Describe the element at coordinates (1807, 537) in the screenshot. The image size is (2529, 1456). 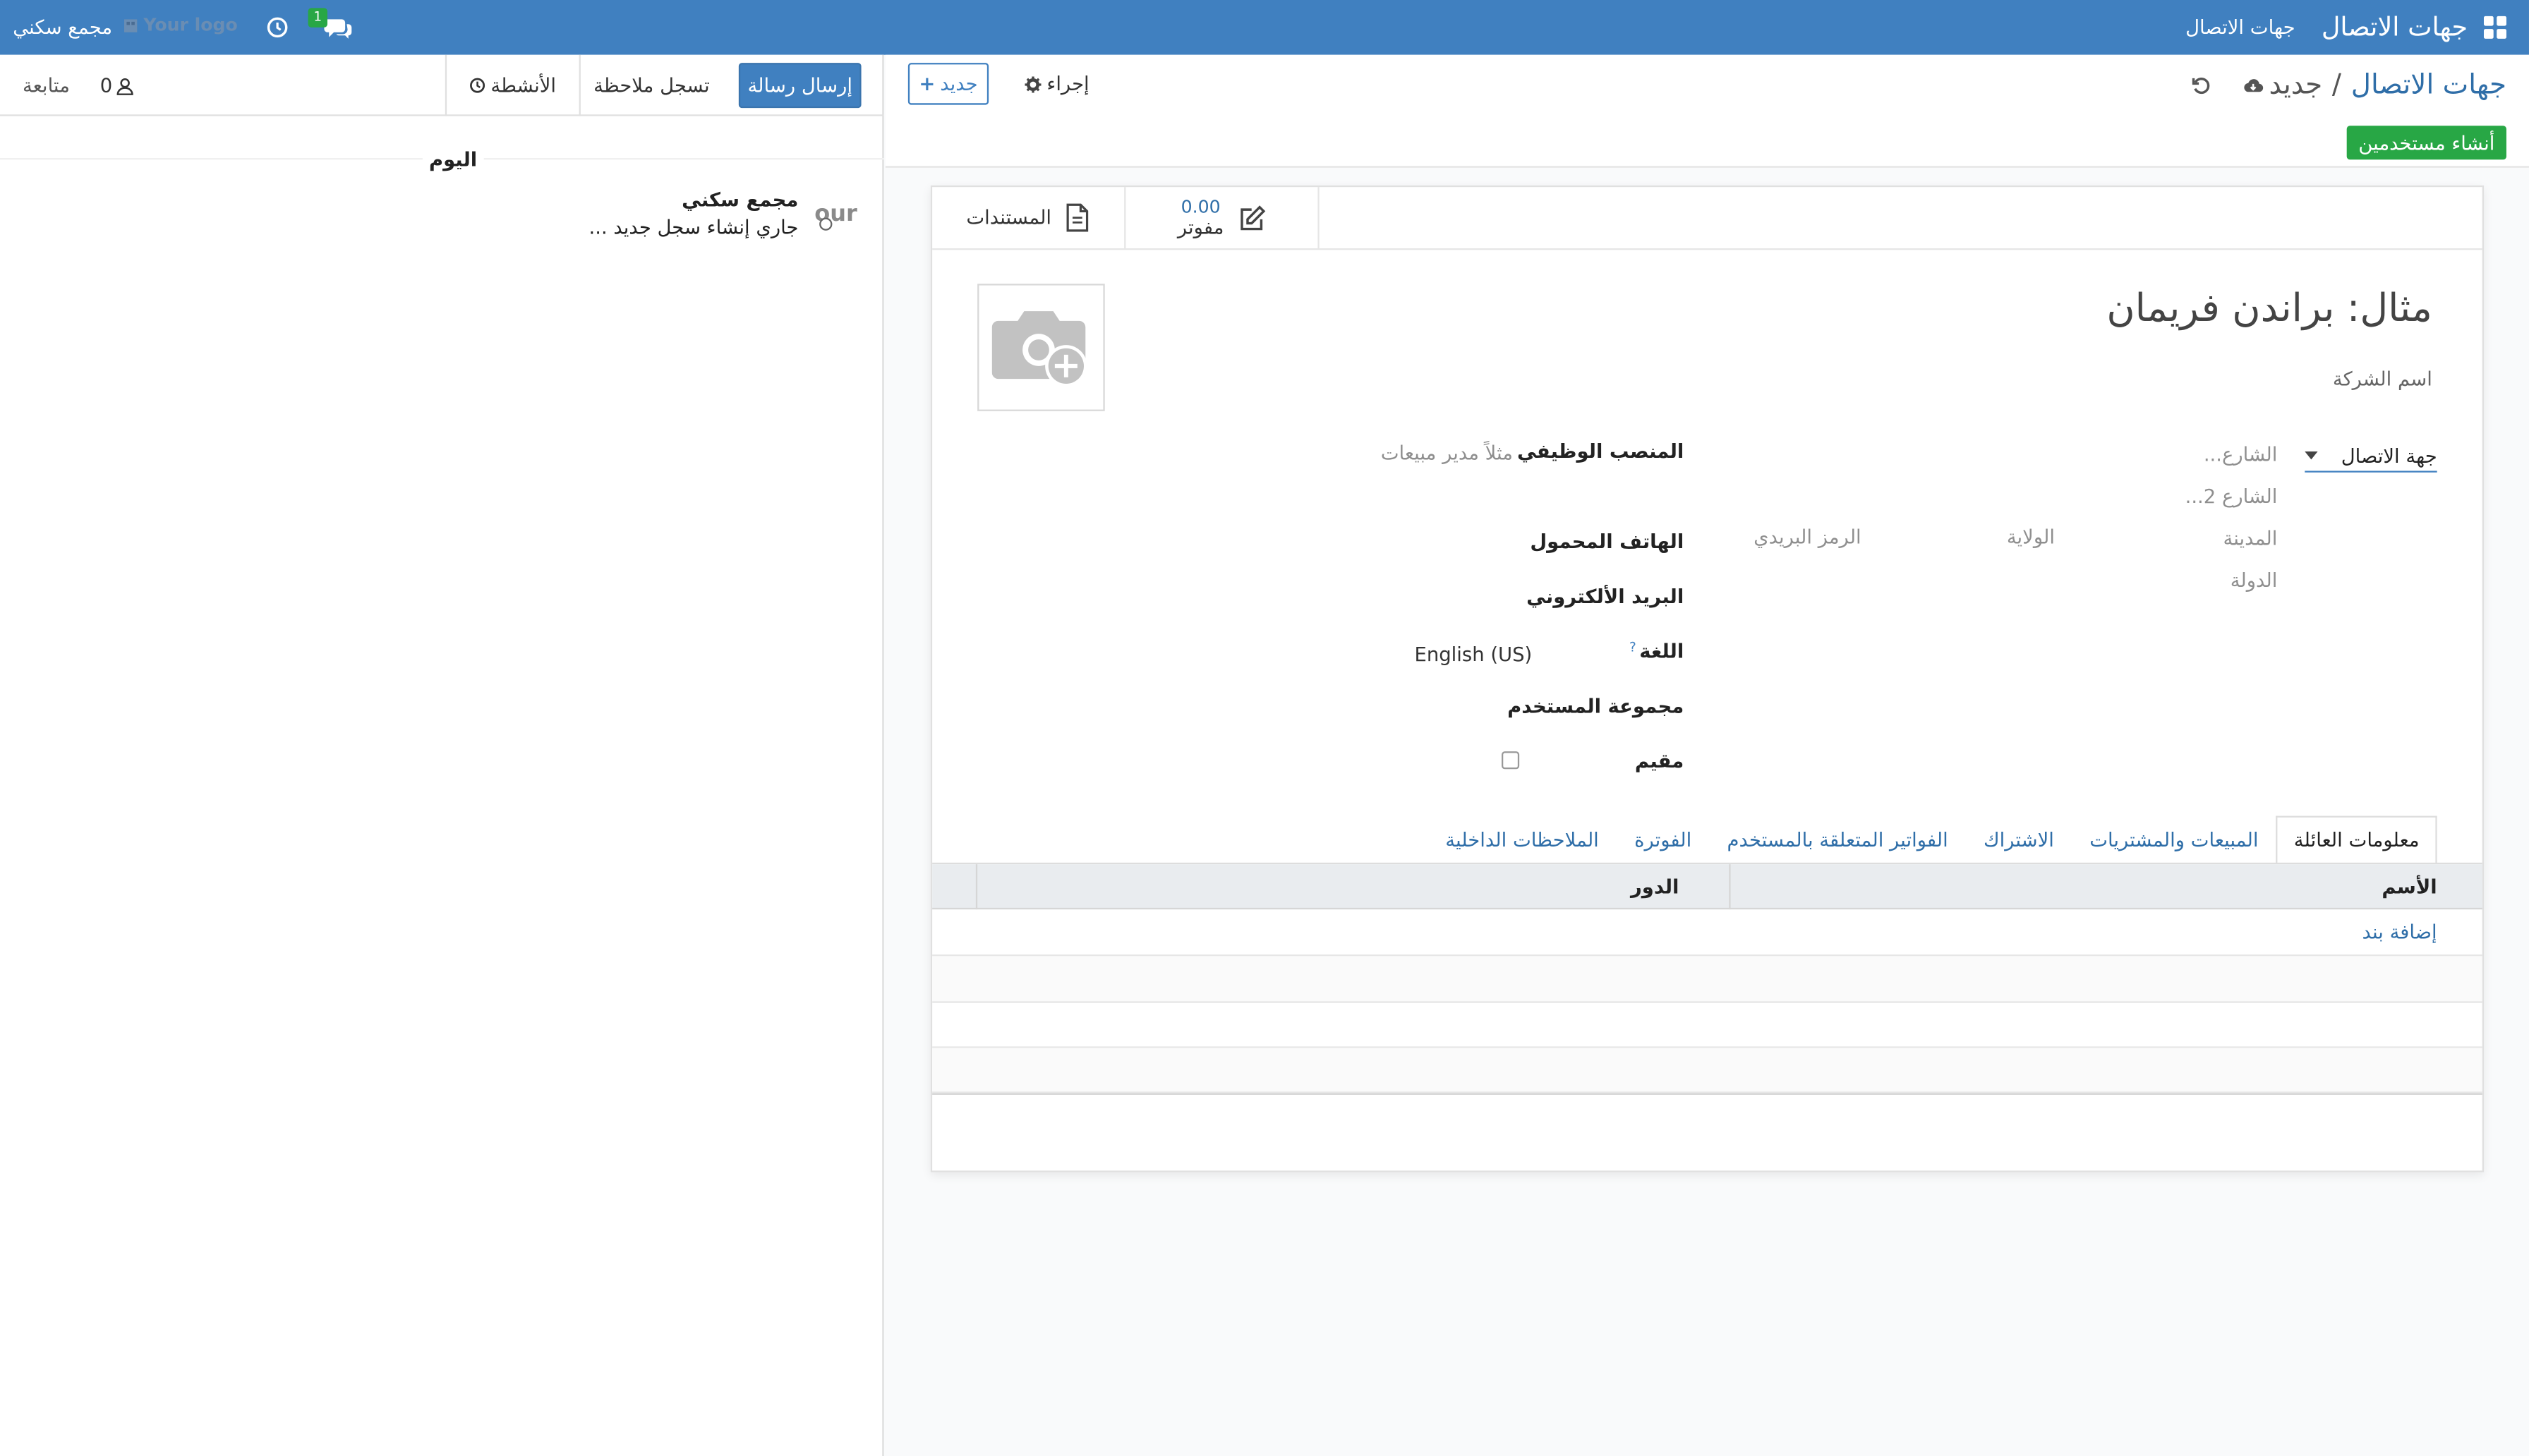
I see `zip-input: الرمز البريدي` at that location.